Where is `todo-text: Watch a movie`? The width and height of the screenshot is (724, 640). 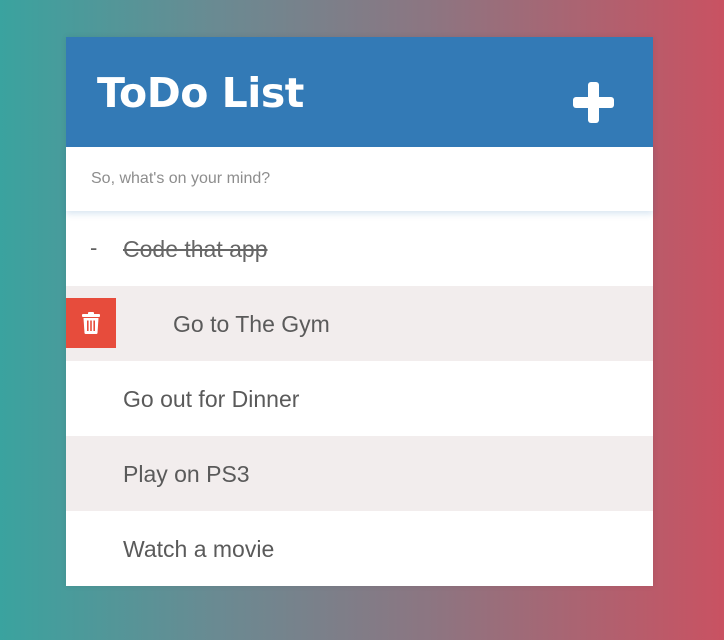 todo-text: Watch a movie is located at coordinates (199, 549).